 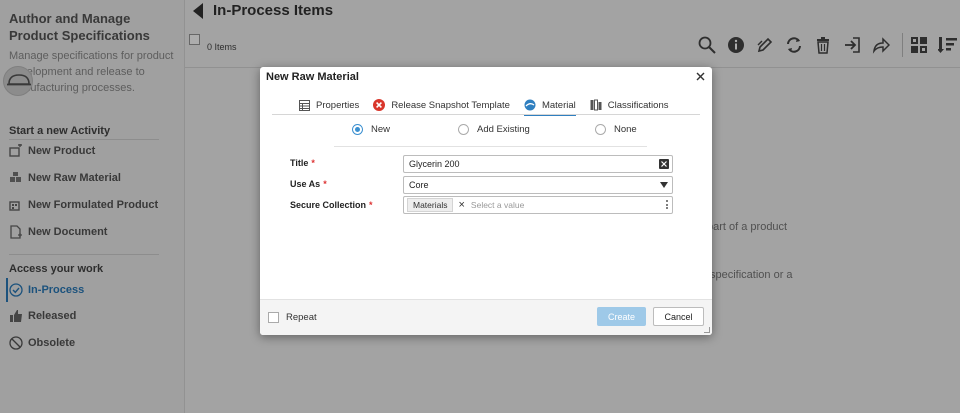 I want to click on resize-handle, so click(x=707, y=330).